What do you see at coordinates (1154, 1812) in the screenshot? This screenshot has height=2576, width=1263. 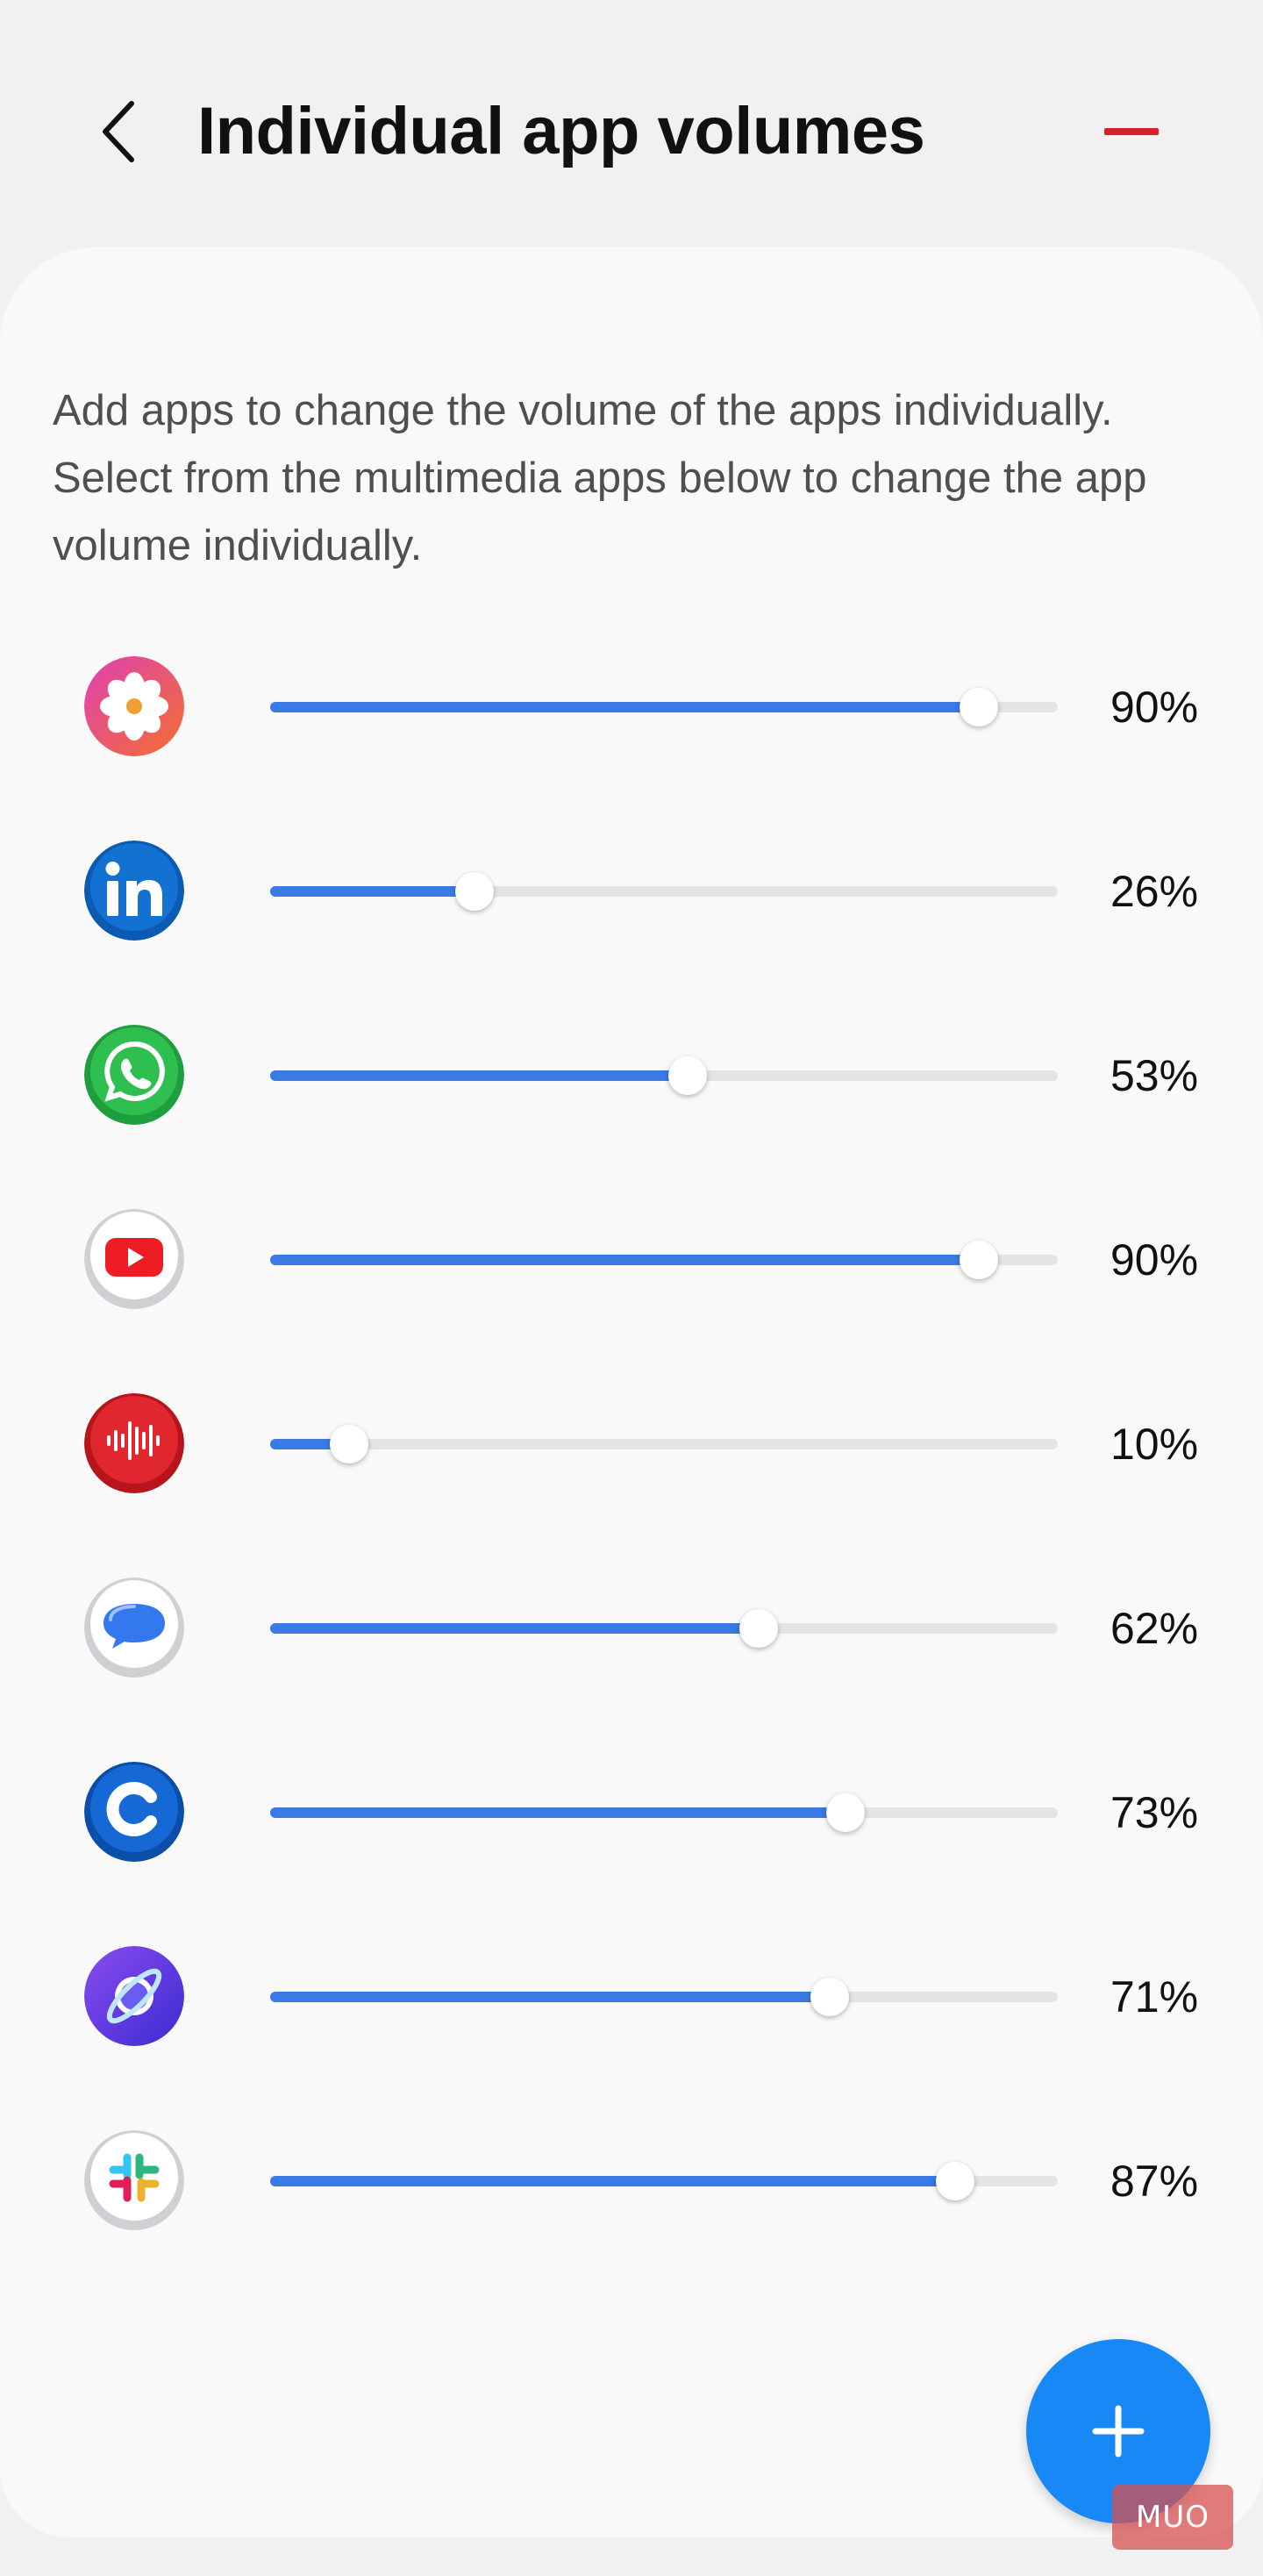 I see `volume-percent-label: 73%` at bounding box center [1154, 1812].